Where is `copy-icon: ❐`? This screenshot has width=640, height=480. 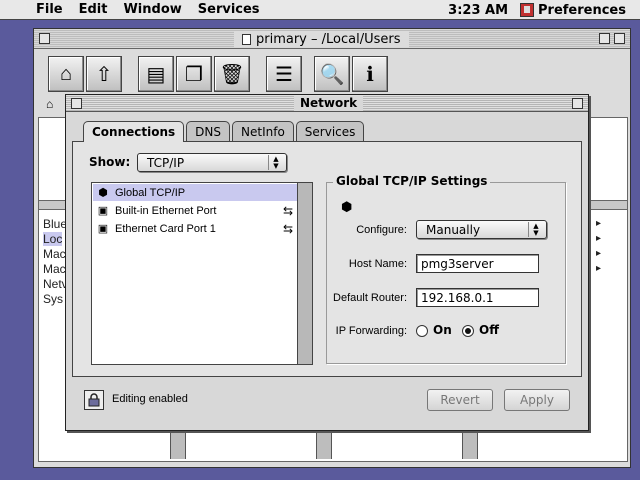
copy-icon: ❐ is located at coordinates (194, 74).